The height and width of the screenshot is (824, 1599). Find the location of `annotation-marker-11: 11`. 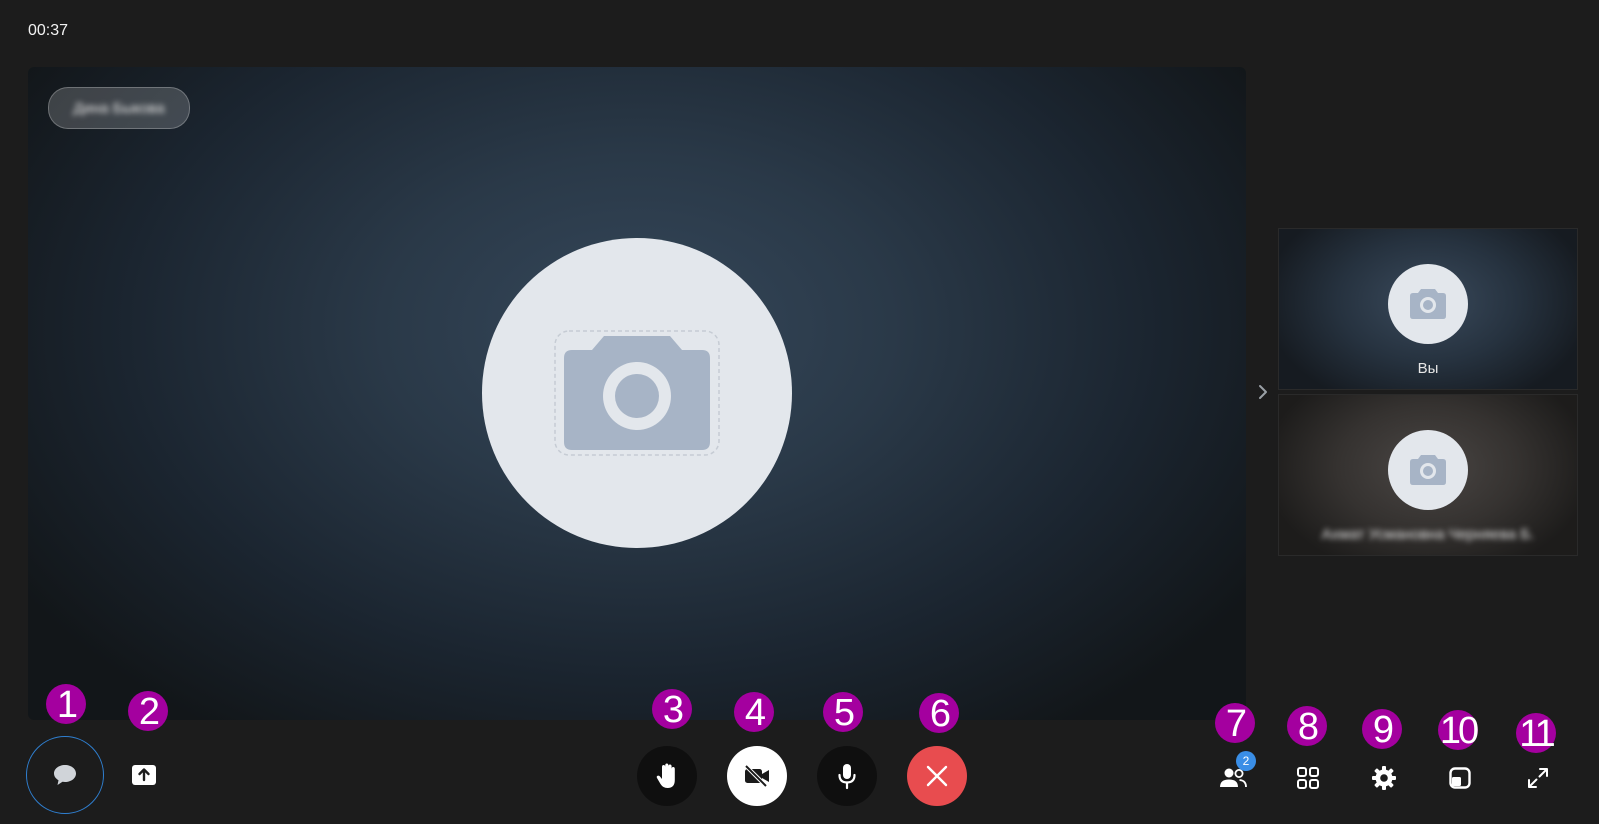

annotation-marker-11: 11 is located at coordinates (1536, 734).